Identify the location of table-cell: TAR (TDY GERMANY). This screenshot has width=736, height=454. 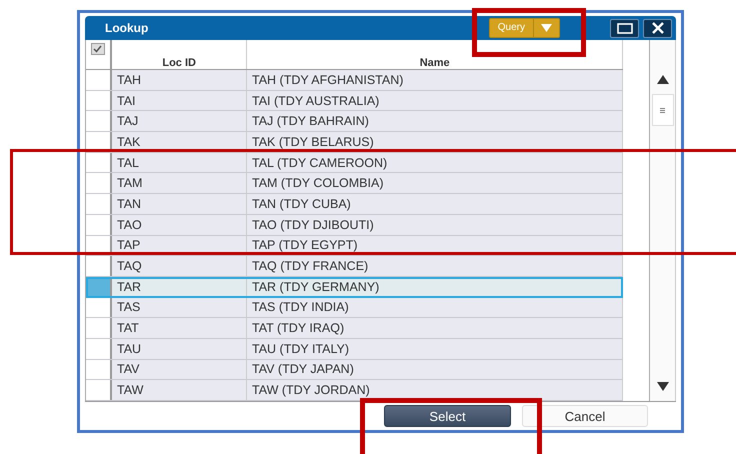
(435, 286).